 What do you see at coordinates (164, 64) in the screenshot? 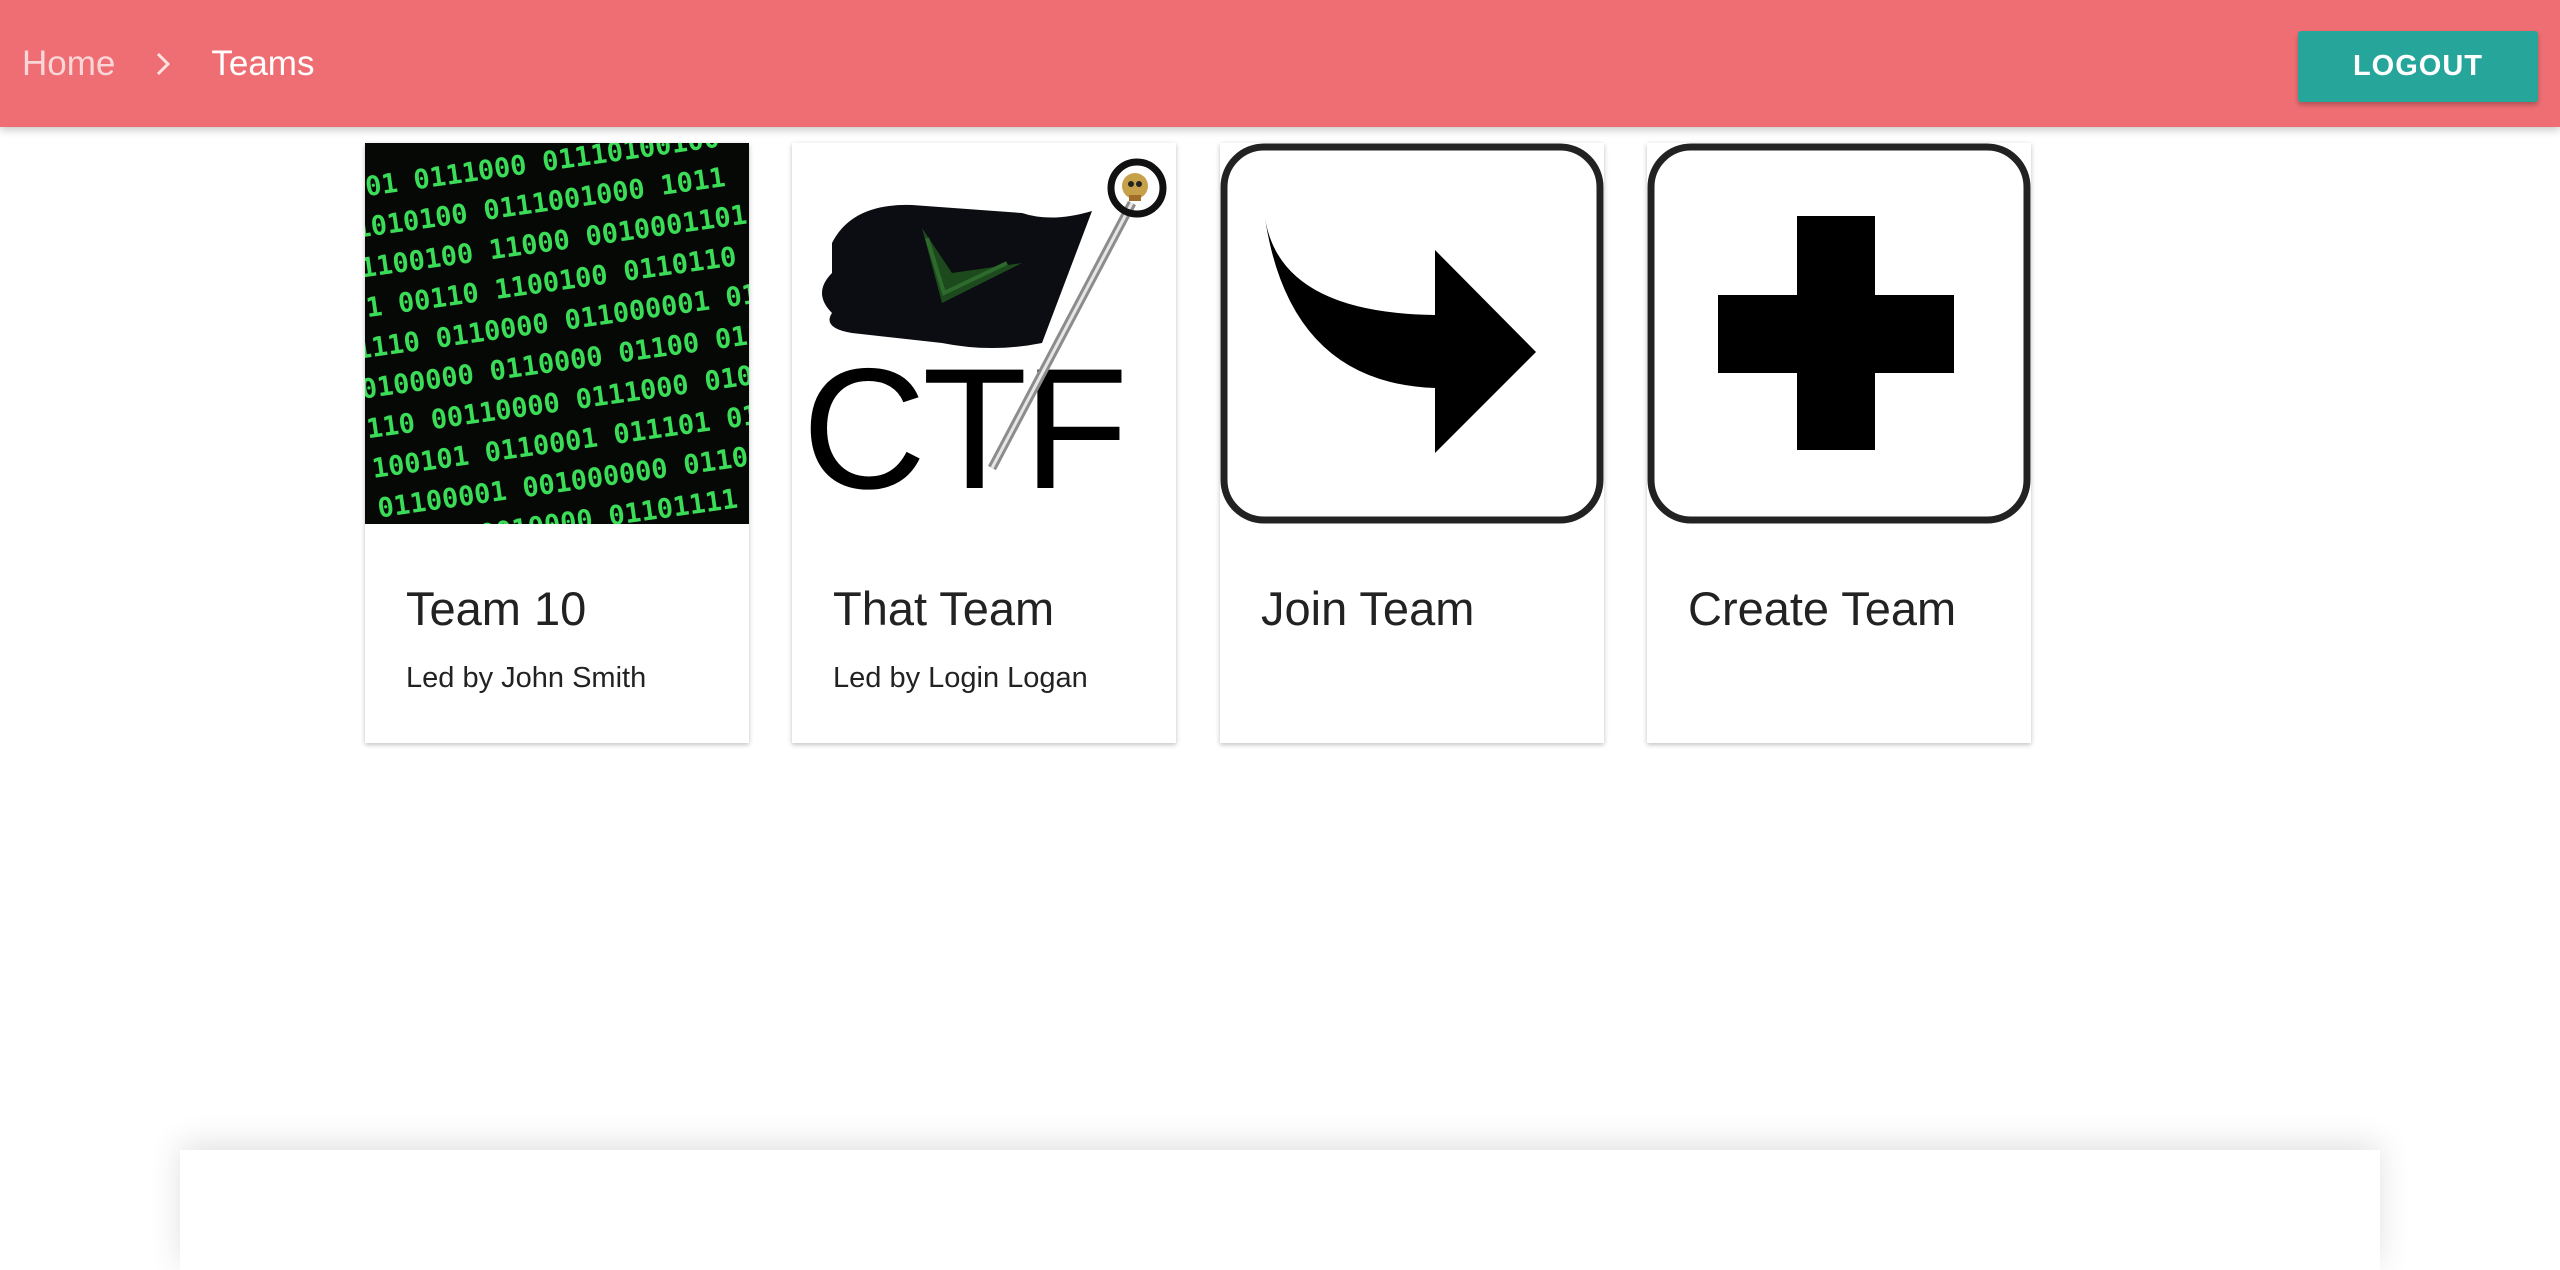
I see `chevron-right-icon` at bounding box center [164, 64].